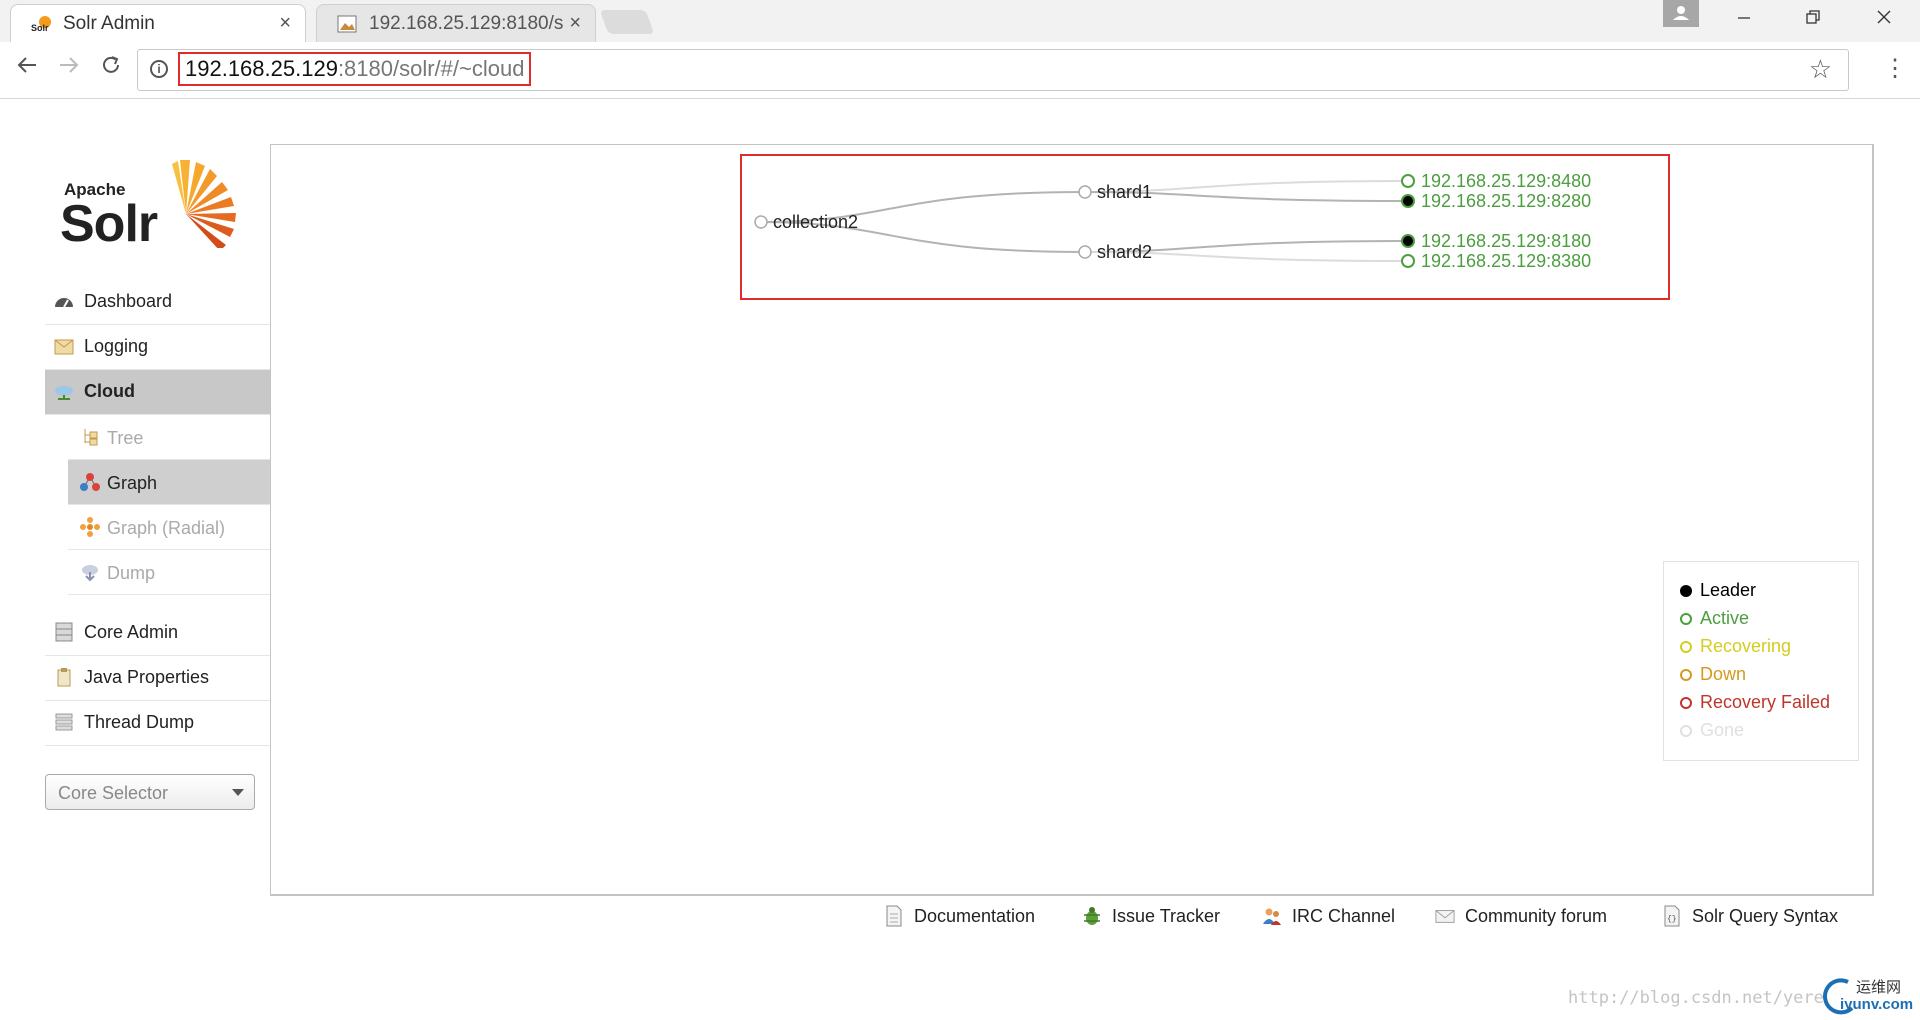 This screenshot has height=1020, width=1920. Describe the element at coordinates (431, 68) in the screenshot. I see `url-path: :8180/solr/#/~cloud` at that location.